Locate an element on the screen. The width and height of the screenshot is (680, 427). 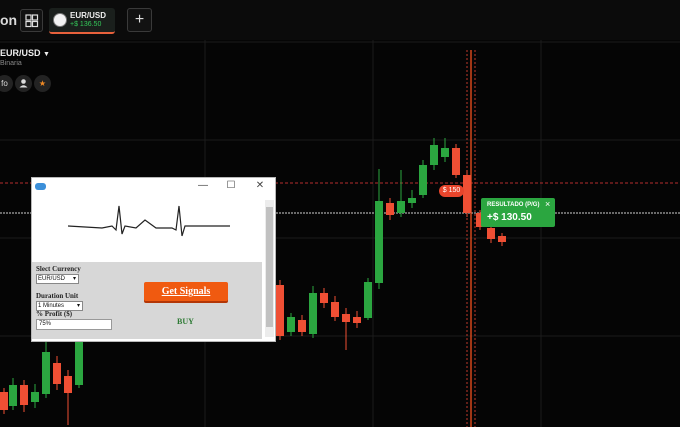
close-icon: × is located at coordinates (547, 204).